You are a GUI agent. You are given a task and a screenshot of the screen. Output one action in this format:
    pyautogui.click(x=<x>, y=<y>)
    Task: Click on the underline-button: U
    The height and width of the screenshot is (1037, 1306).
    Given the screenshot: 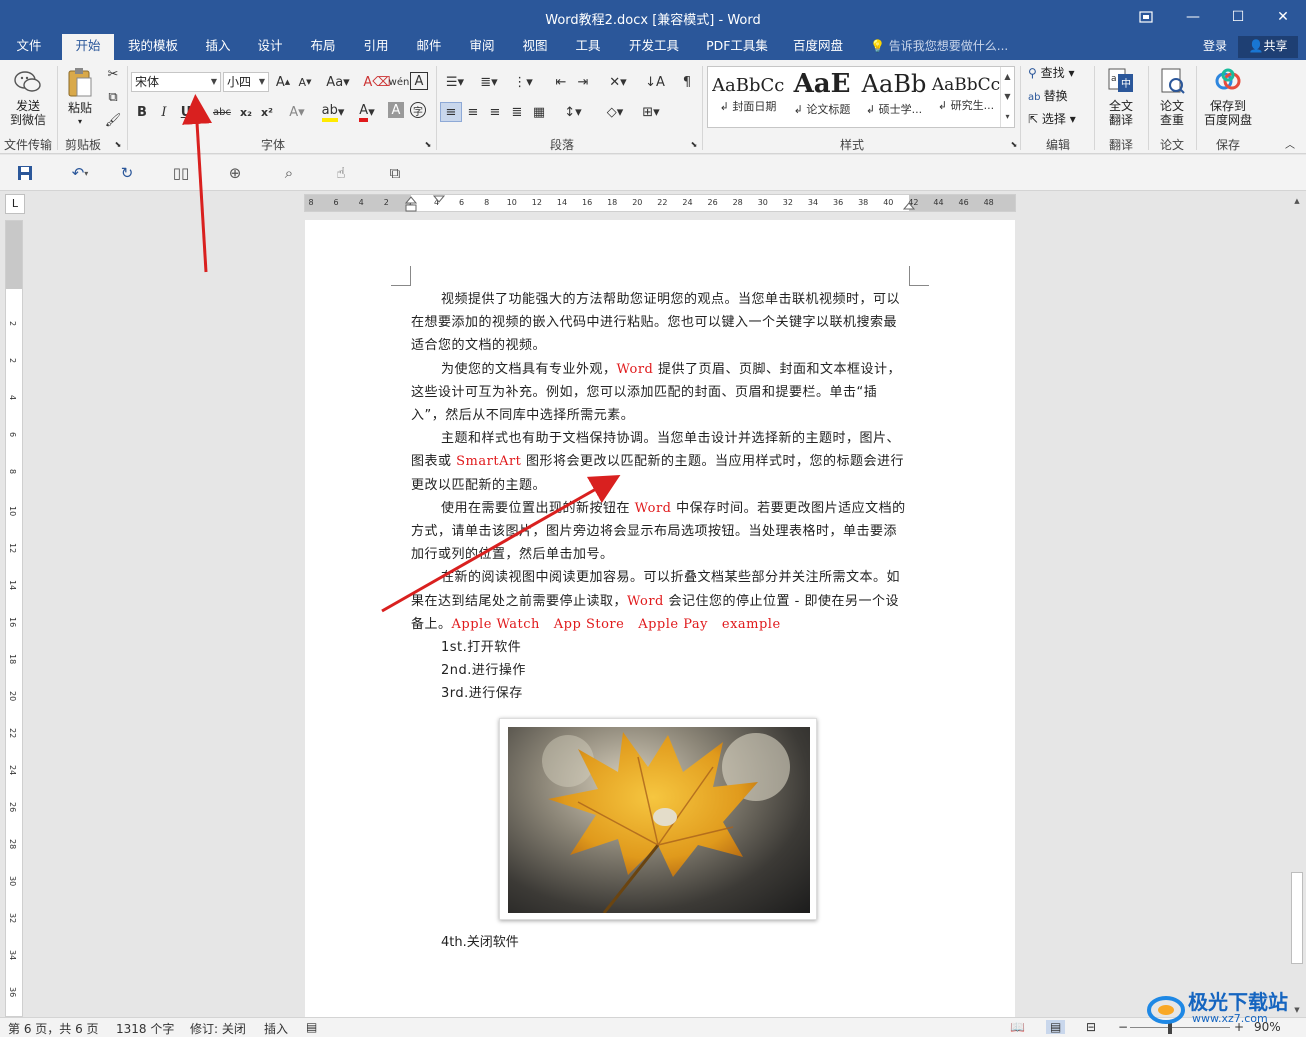 What is the action you would take?
    pyautogui.click(x=186, y=112)
    